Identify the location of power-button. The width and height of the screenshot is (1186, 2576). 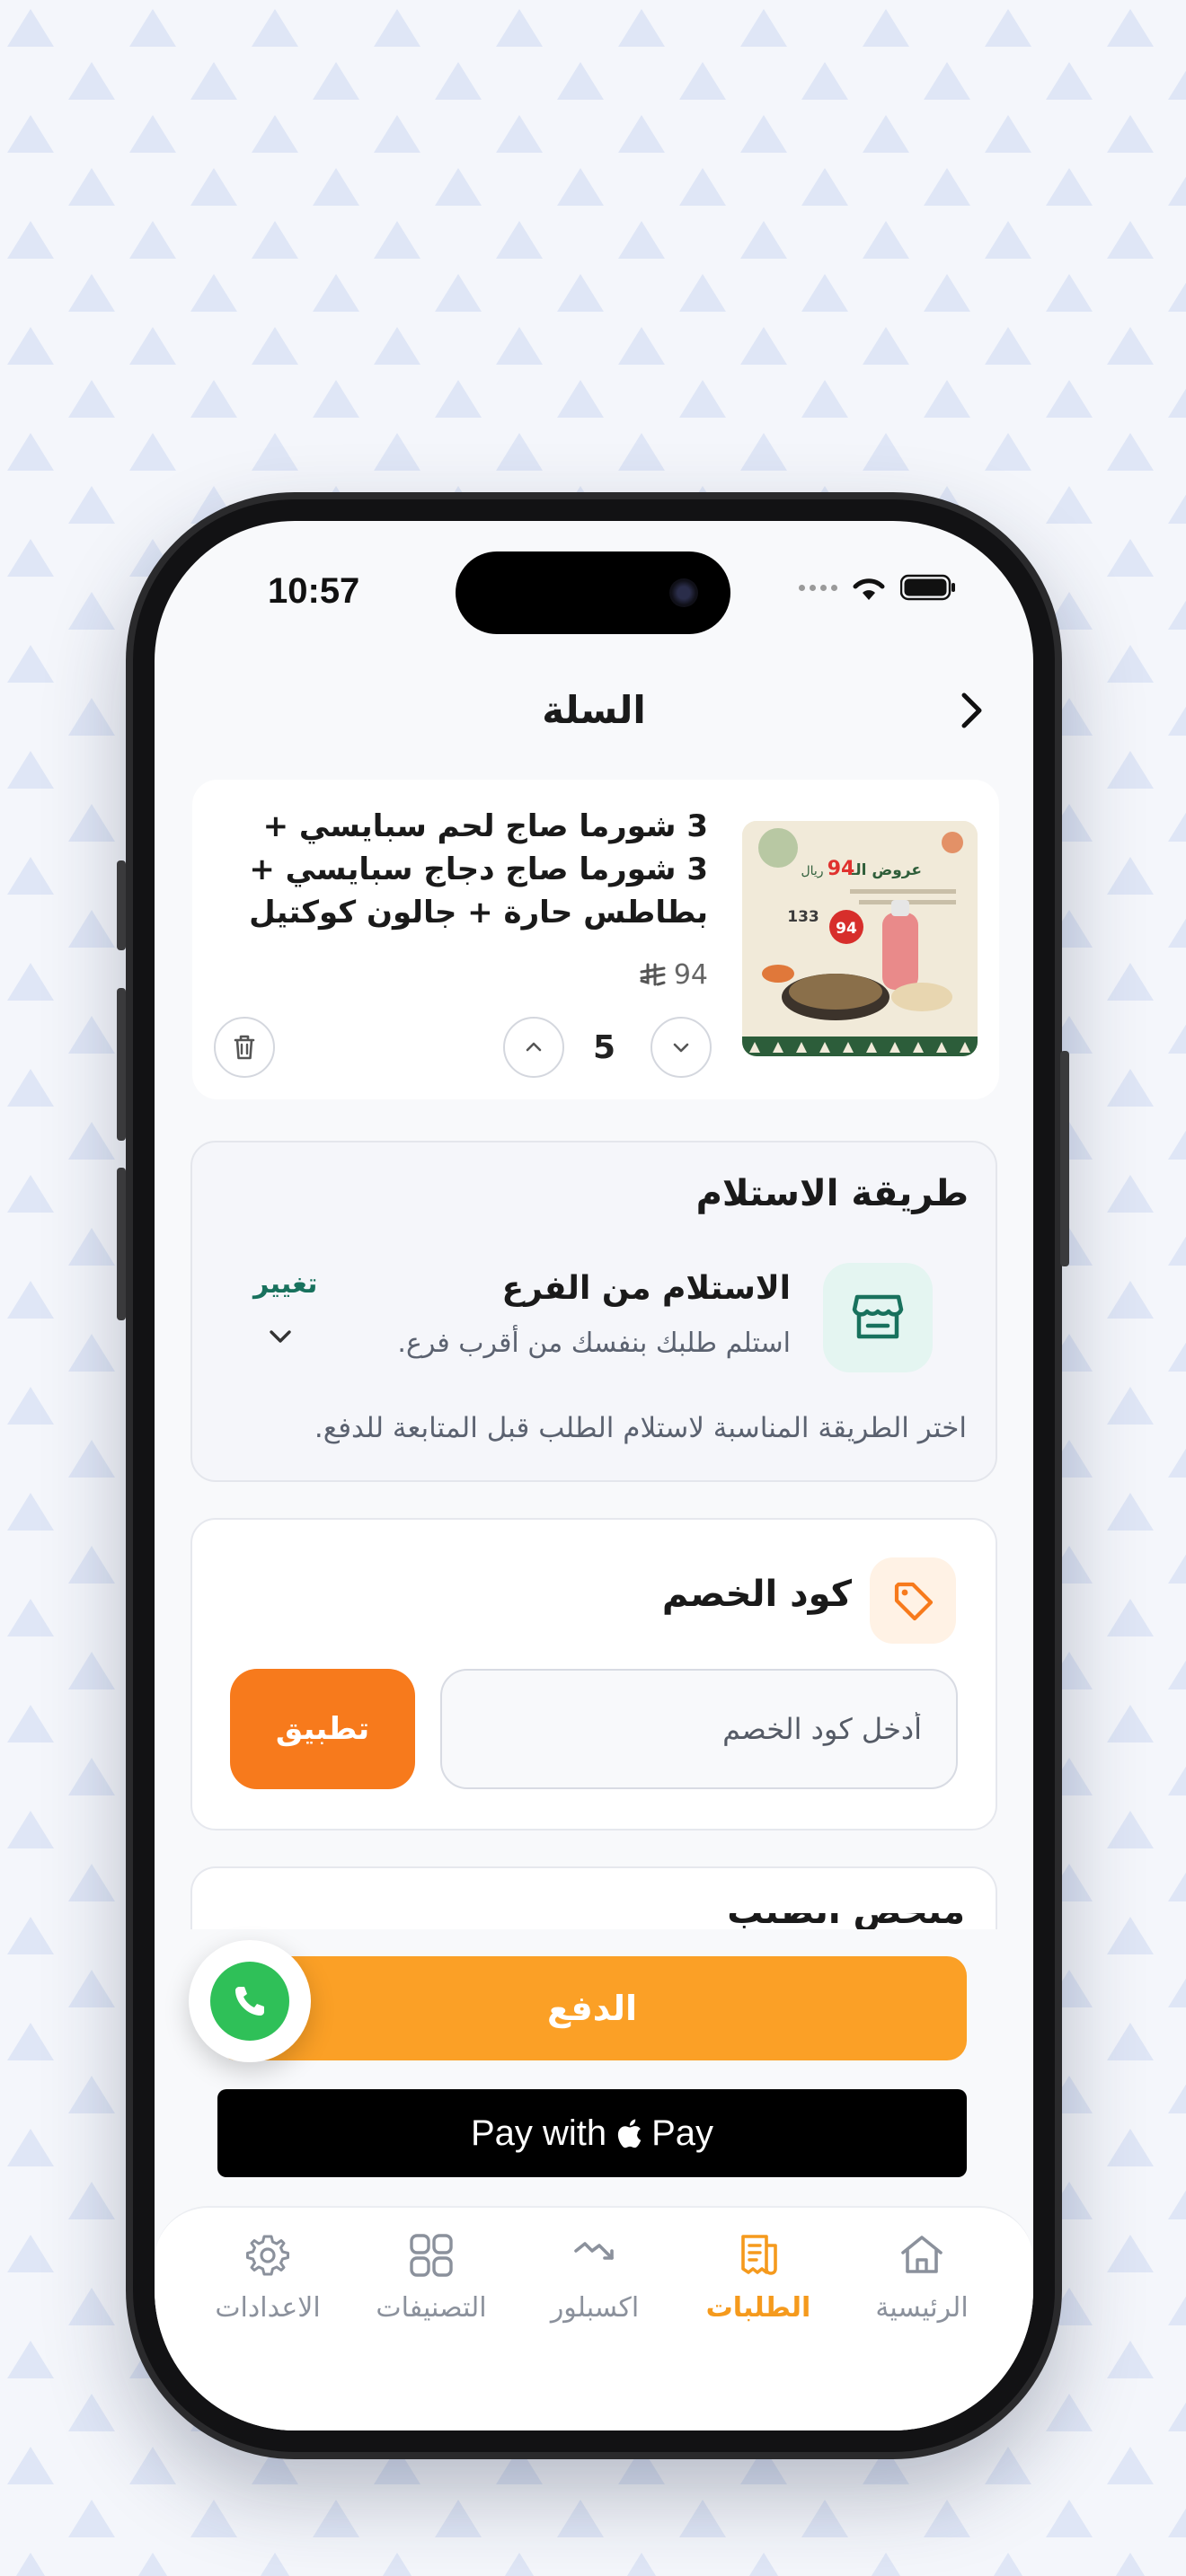
(1064, 1158).